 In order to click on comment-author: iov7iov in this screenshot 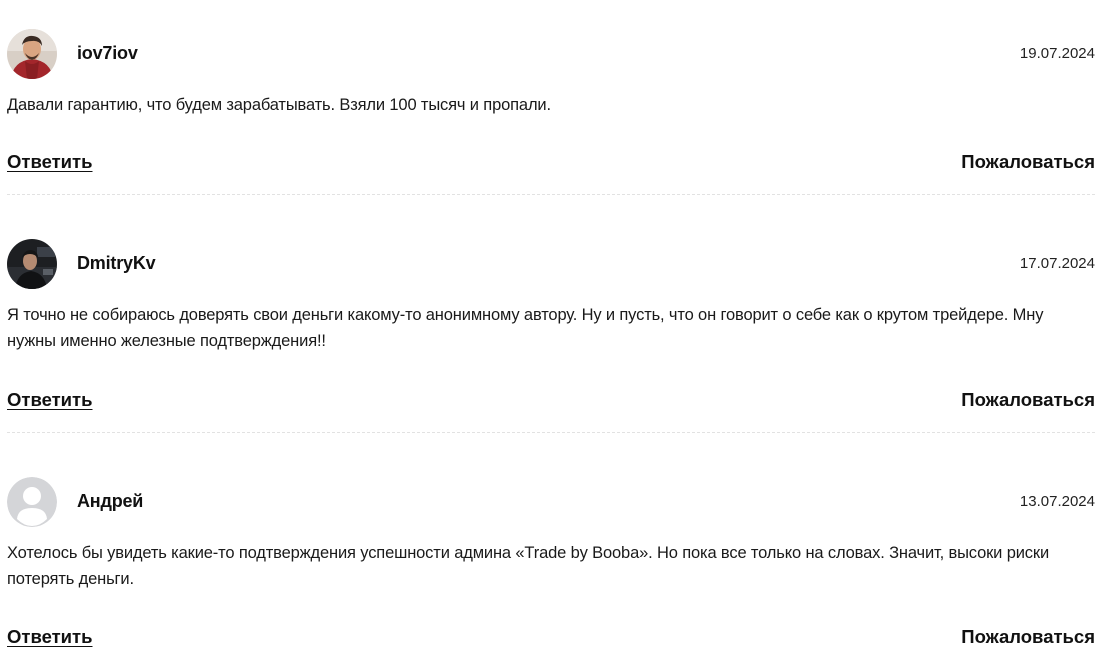, I will do `click(107, 53)`.